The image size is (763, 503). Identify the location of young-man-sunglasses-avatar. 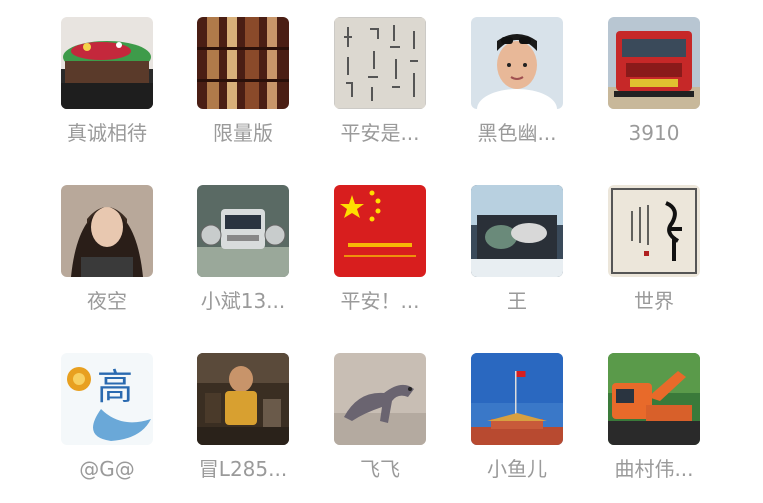
(517, 63).